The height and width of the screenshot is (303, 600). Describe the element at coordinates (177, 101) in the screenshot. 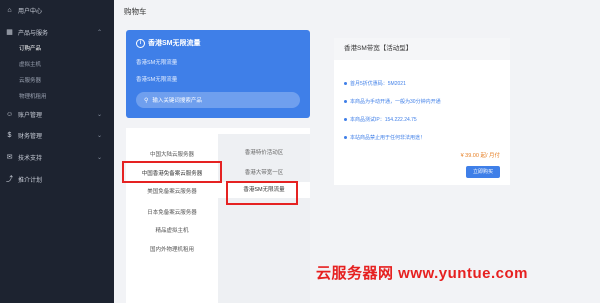

I see `search-placeholder: 输入关键词搜索产品` at that location.